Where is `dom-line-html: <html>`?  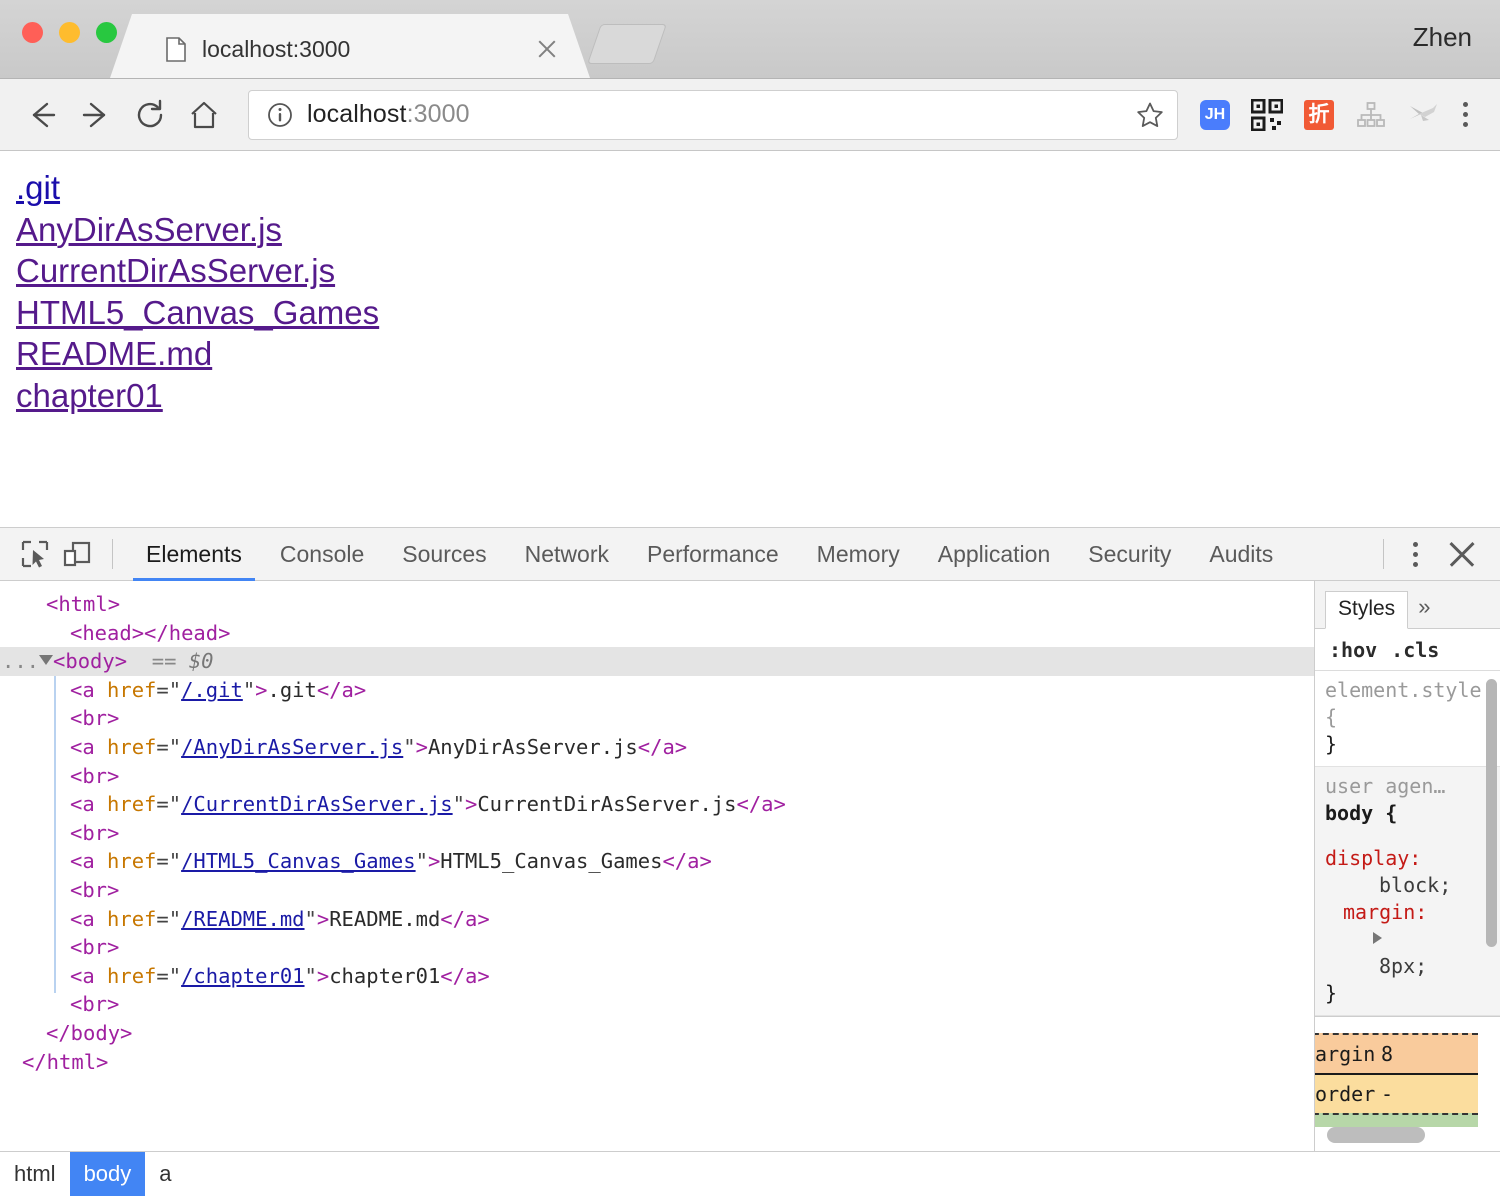 dom-line-html: <html> is located at coordinates (657, 604).